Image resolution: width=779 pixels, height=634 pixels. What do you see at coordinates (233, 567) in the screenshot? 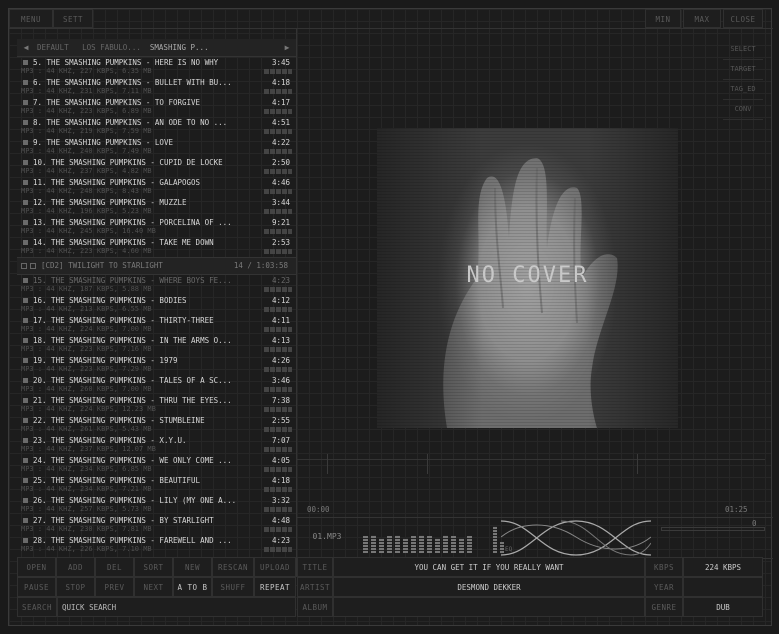
I see `rescan-button: RESCAN` at bounding box center [233, 567].